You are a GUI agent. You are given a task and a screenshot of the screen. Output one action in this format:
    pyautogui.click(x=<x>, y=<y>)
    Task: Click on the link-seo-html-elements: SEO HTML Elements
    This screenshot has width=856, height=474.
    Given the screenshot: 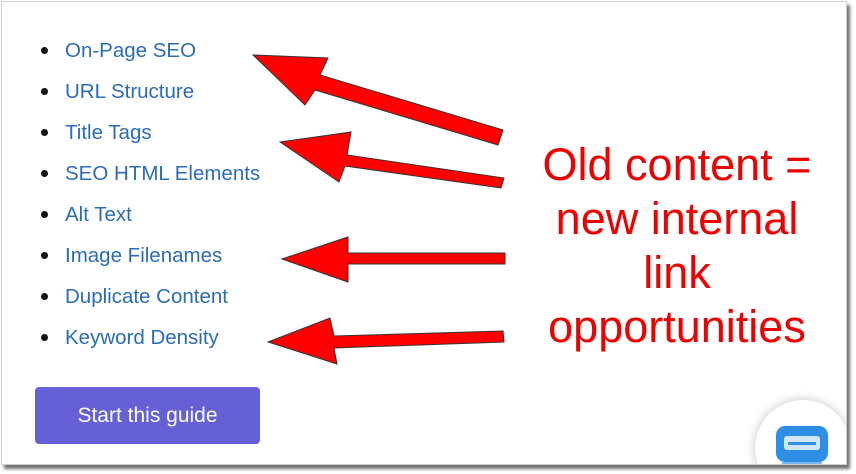 What is the action you would take?
    pyautogui.click(x=162, y=174)
    